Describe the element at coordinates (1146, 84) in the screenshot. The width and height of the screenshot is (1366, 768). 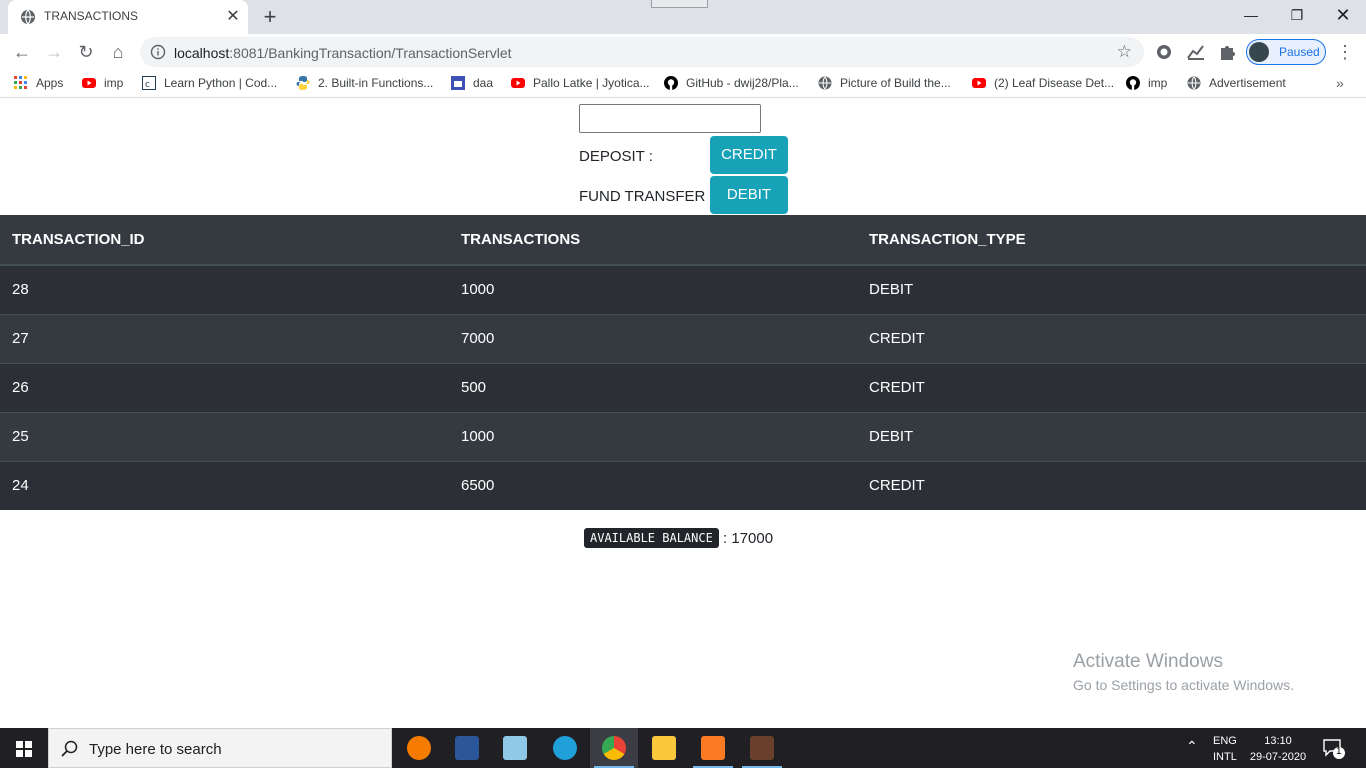
I see `bookmark-imp-github: imp` at that location.